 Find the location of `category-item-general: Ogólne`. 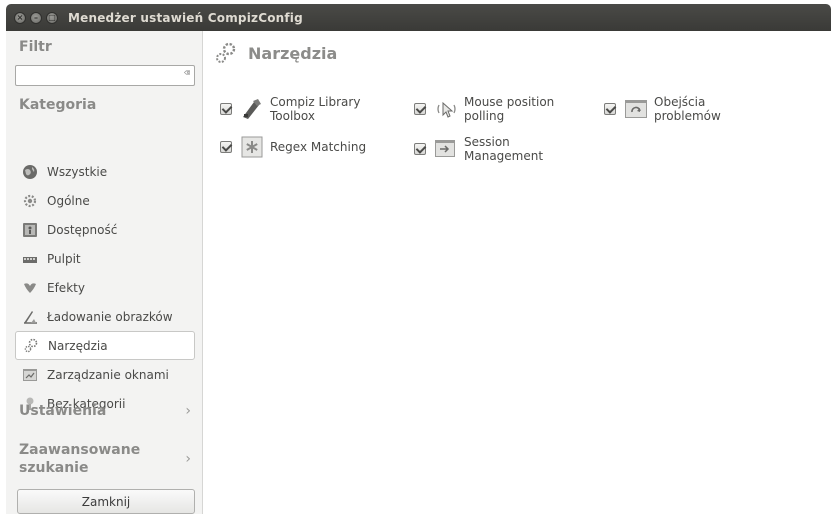

category-item-general: Ogólne is located at coordinates (105, 200).